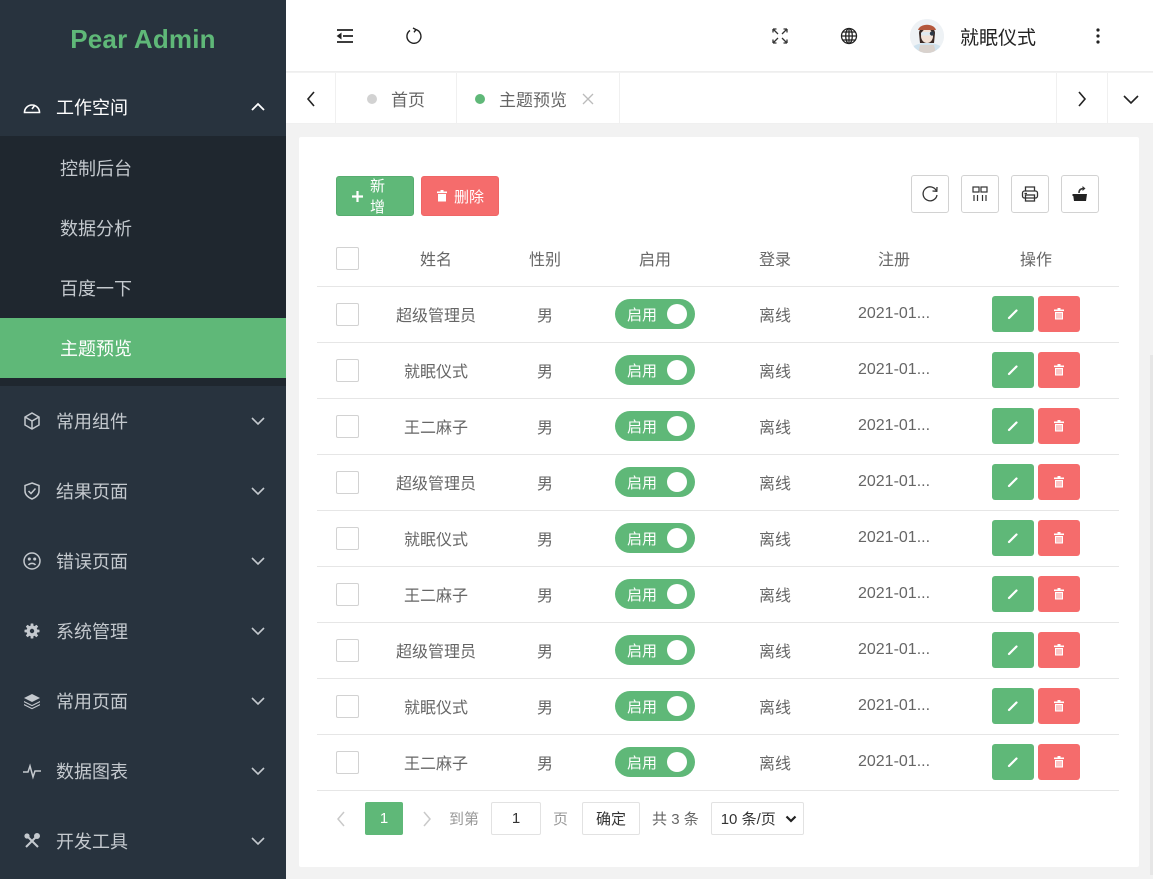  Describe the element at coordinates (538, 98) in the screenshot. I see `tab-theme-preview: 主题预览` at that location.